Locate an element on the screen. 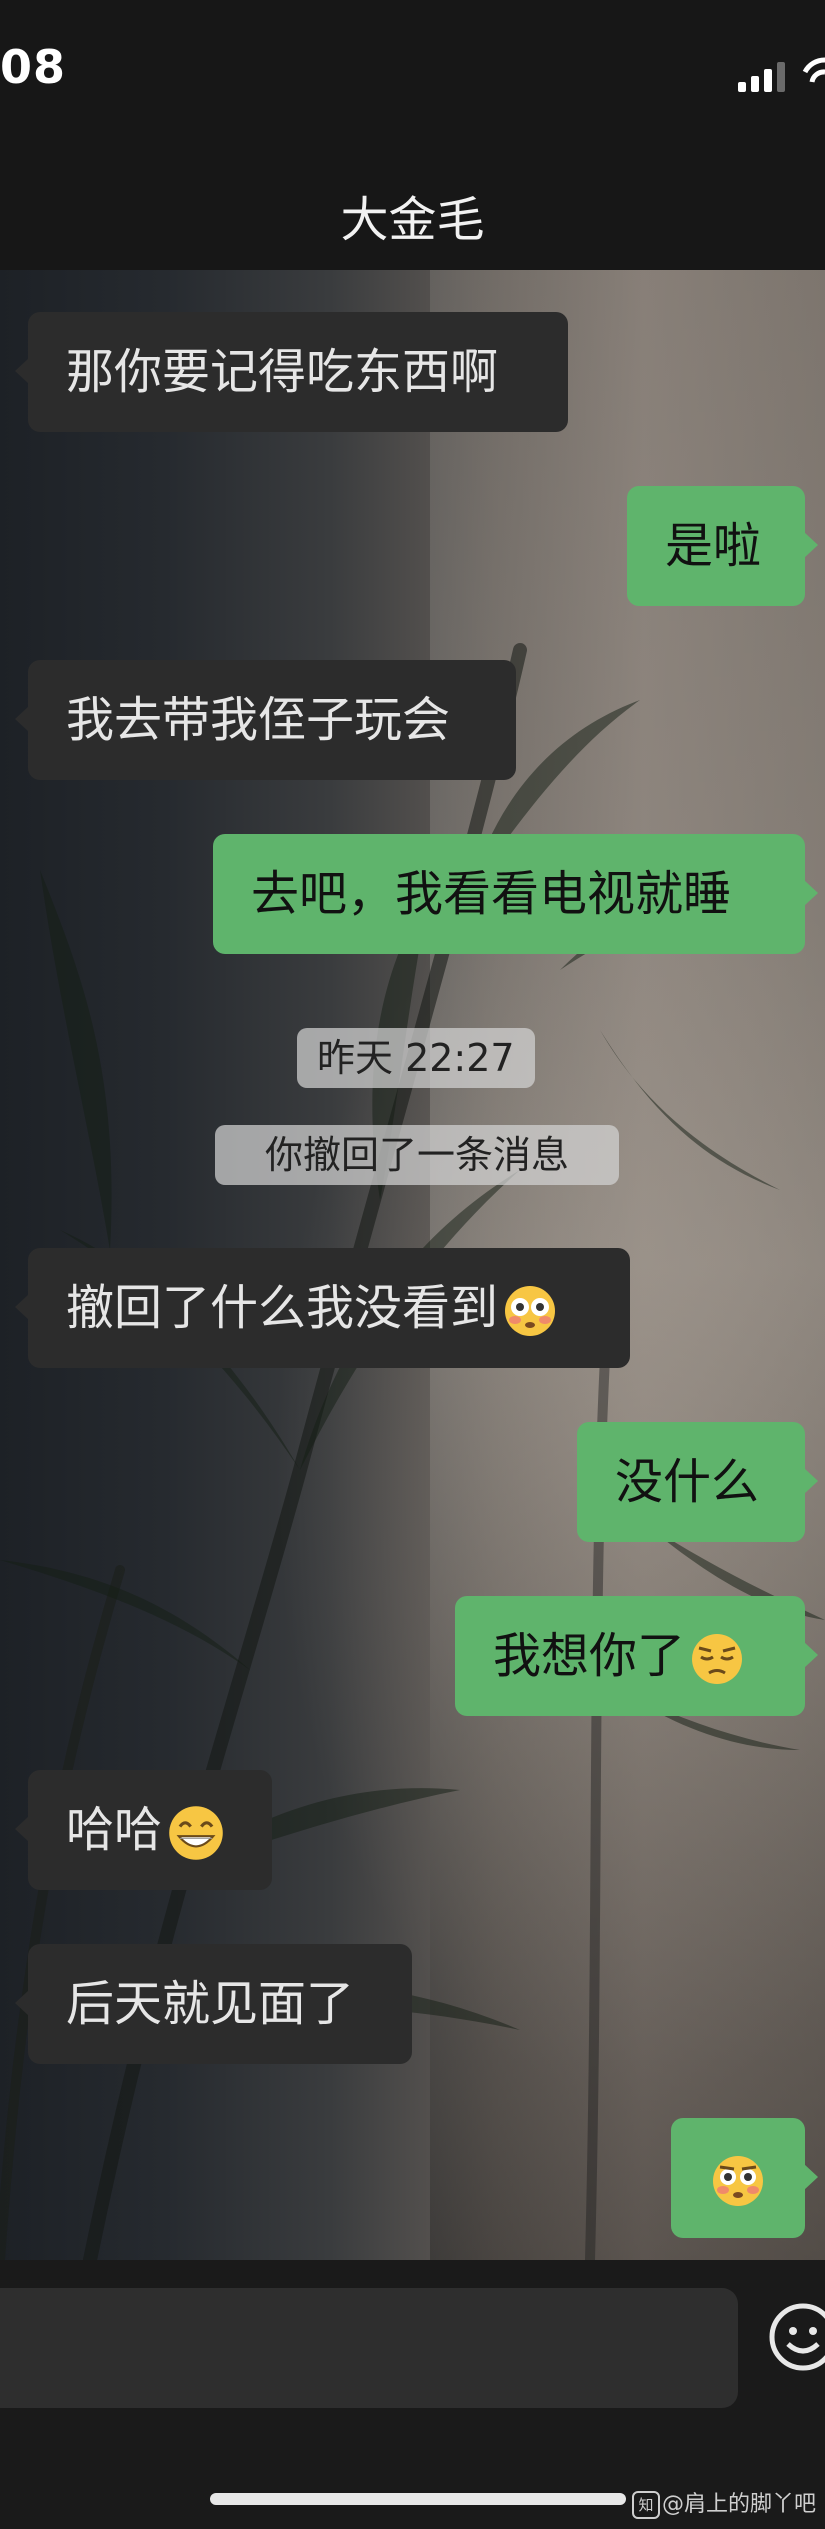 The image size is (825, 2529). incoming-message: 撤回了什么我没看到 is located at coordinates (322, 1308).